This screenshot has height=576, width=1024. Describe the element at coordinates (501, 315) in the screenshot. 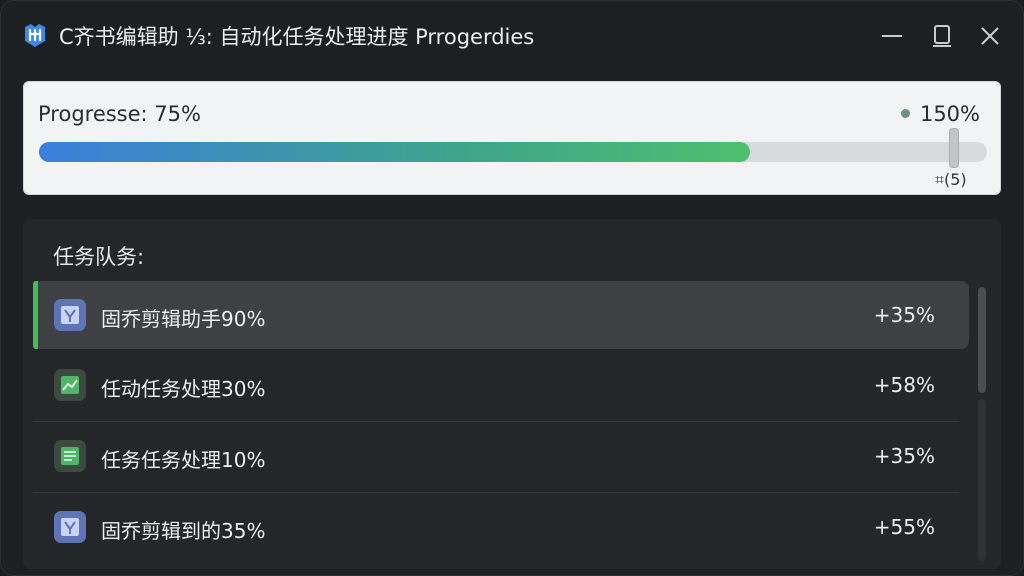

I see `task-row: 固乔剪辑助手90% +35%` at that location.